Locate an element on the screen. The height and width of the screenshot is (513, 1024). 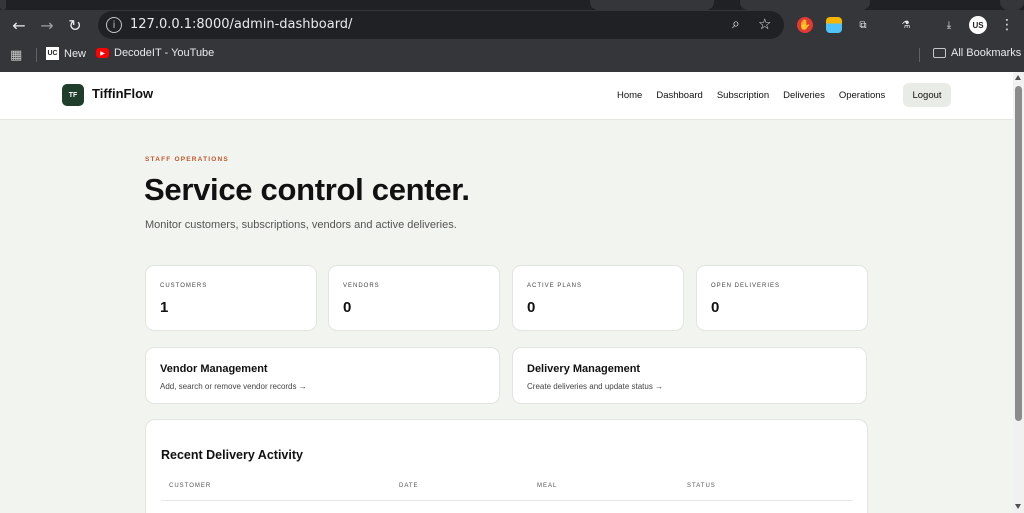
section-title: Recent Delivery Activity is located at coordinates (232, 455).